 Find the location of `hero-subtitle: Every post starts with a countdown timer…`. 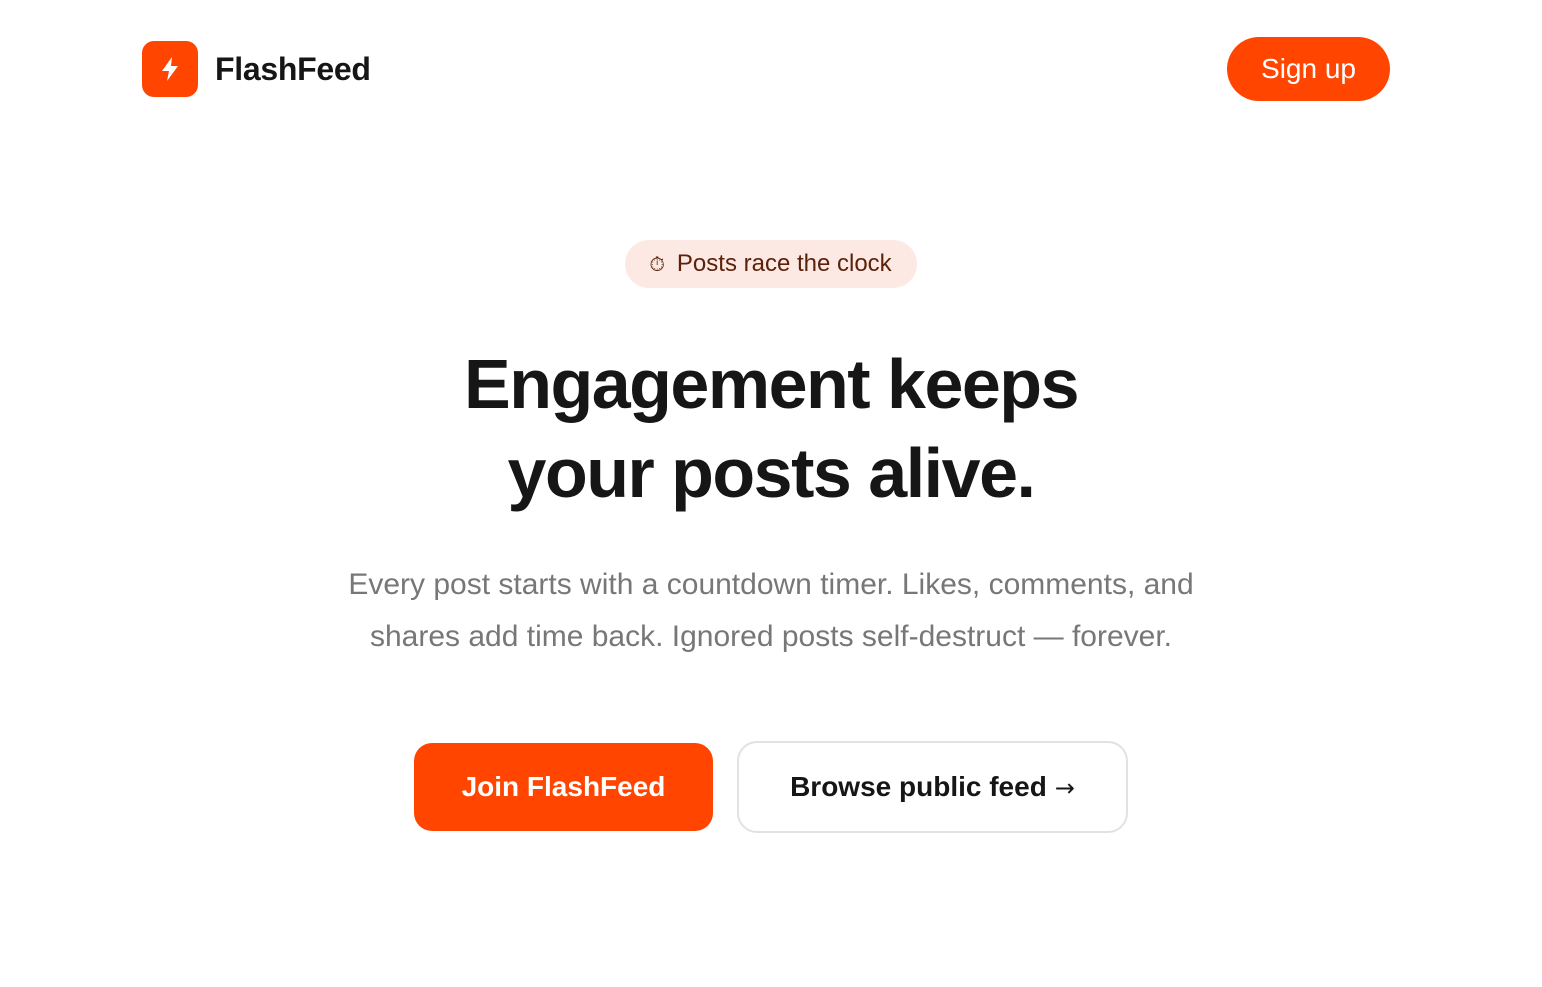

hero-subtitle: Every post starts with a countdown timer… is located at coordinates (771, 610).